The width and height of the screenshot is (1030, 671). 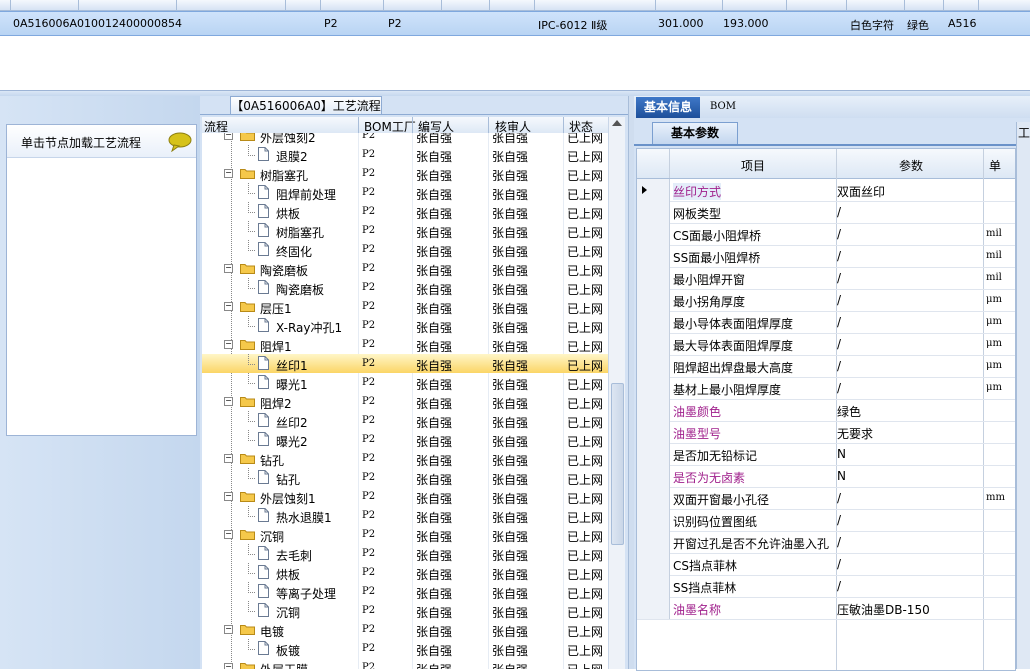 What do you see at coordinates (826, 476) in the screenshot?
I see `parameter-row: 是否为无卤素 N` at bounding box center [826, 476].